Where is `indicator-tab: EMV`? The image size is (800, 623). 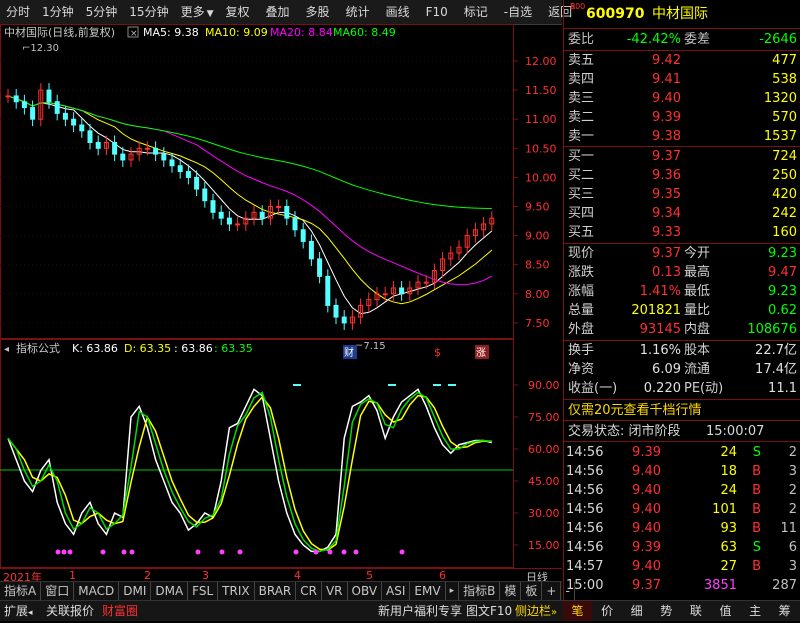 indicator-tab: EMV is located at coordinates (428, 591).